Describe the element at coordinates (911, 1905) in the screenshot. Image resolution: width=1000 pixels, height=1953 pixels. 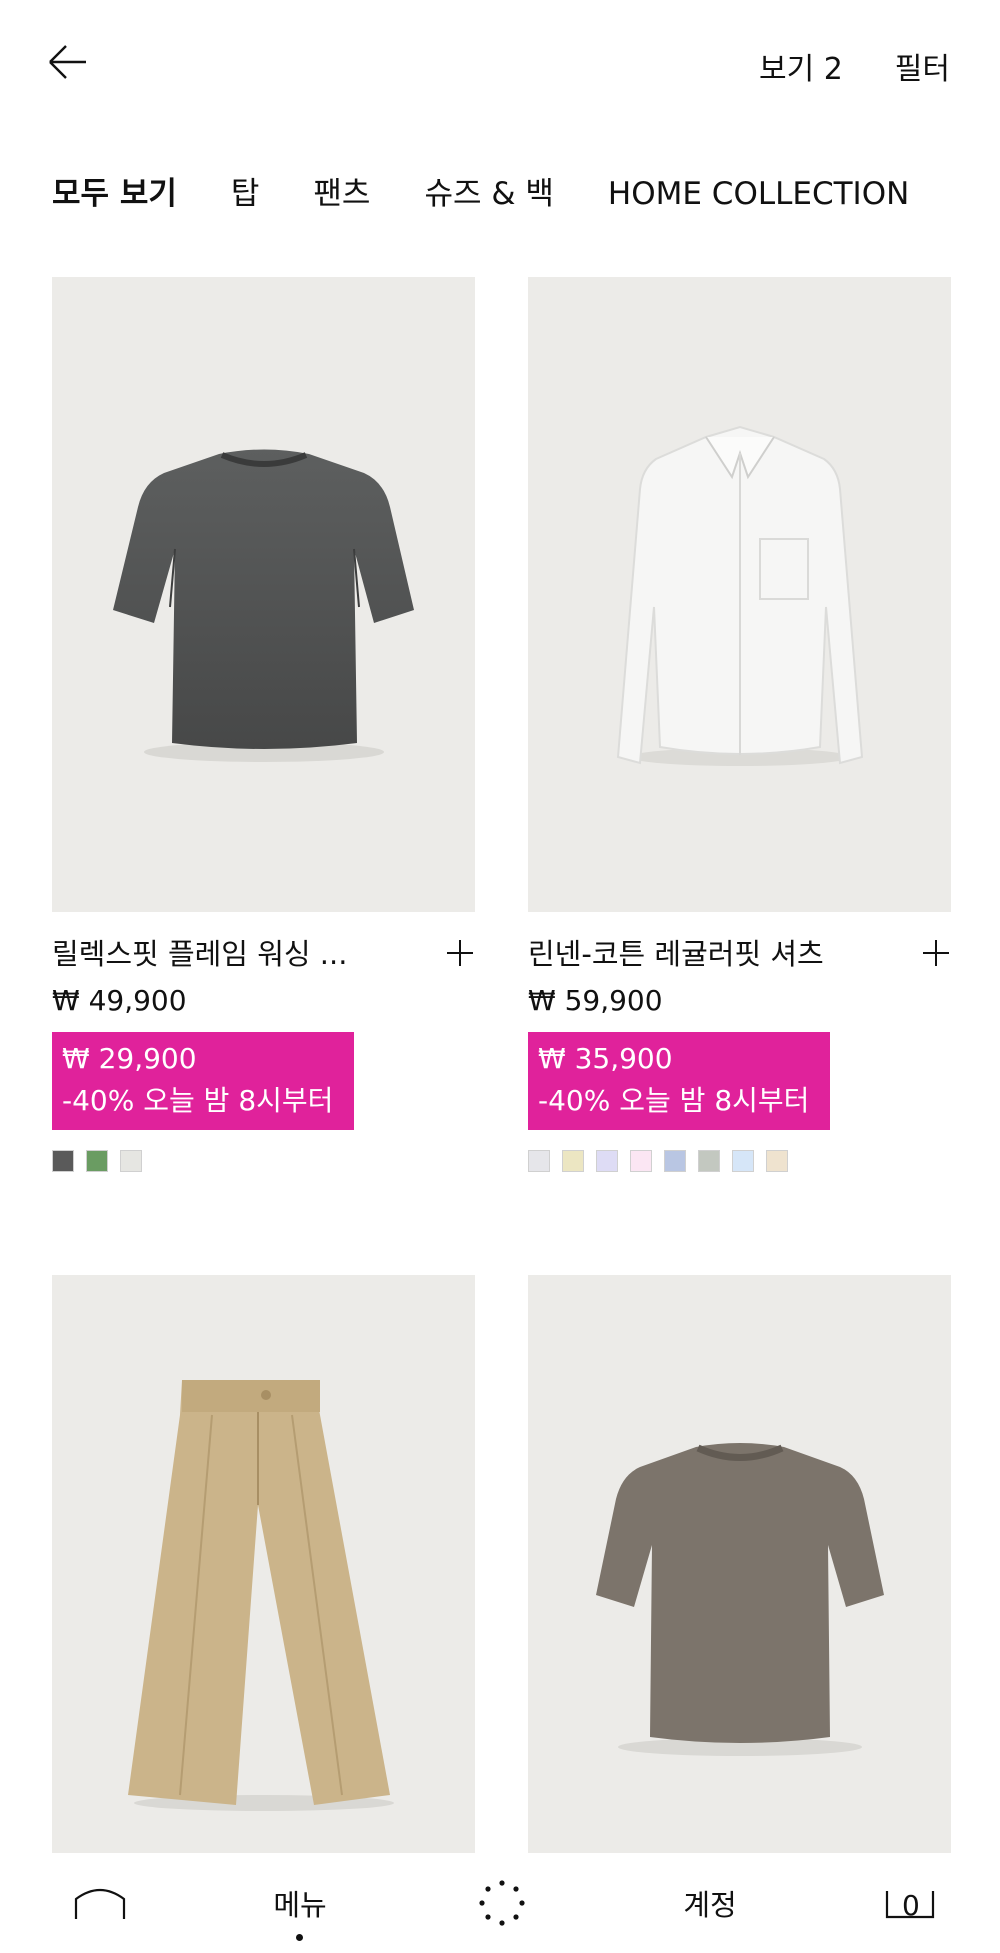
I see `cart-count: 0` at that location.